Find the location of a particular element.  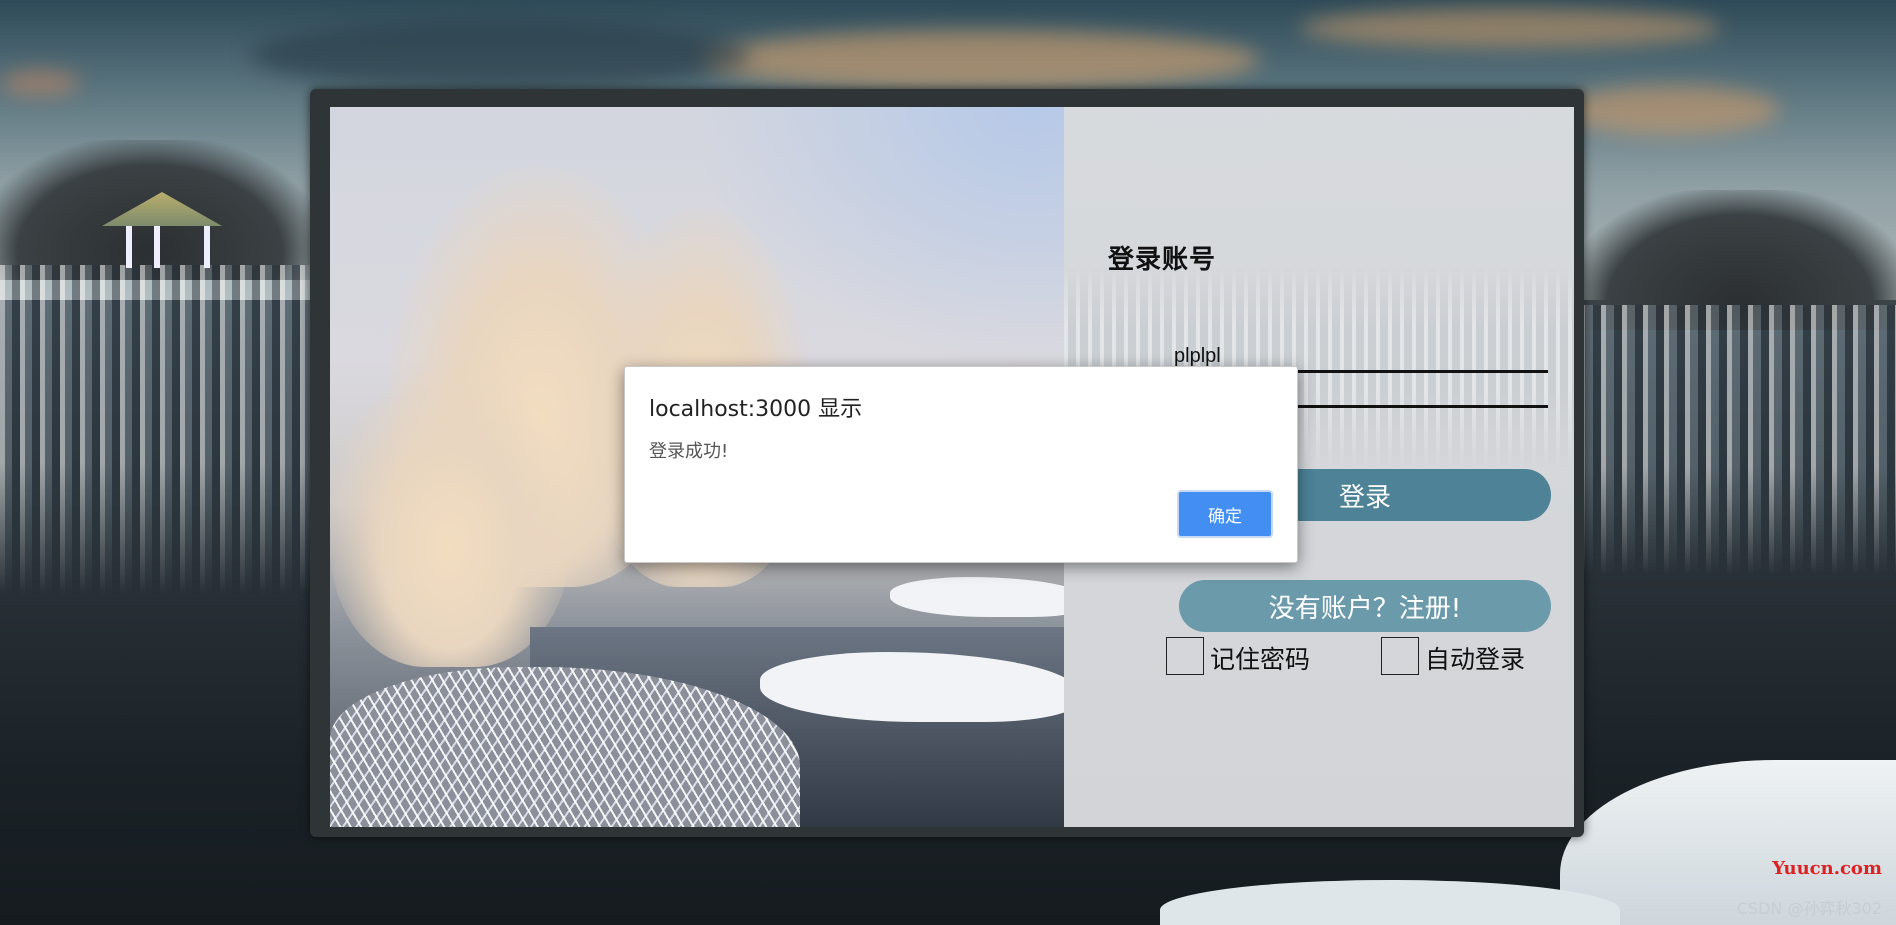

frosted-trees is located at coordinates (450, 517).